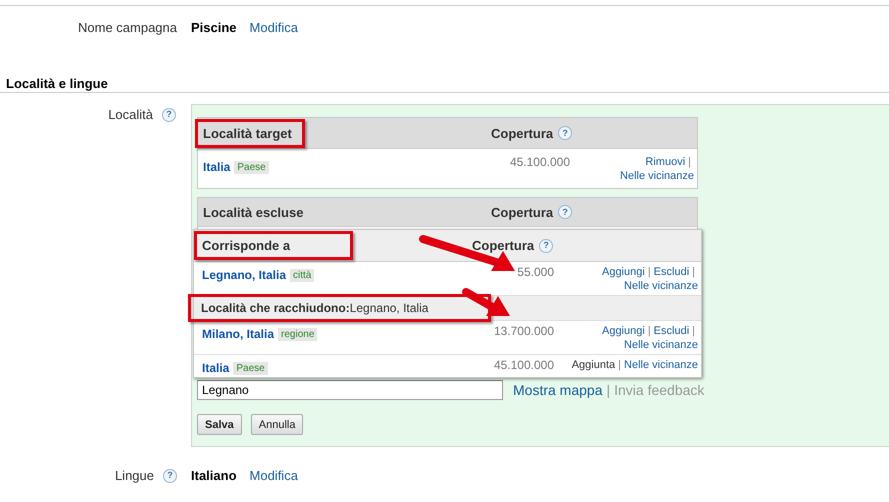 The image size is (889, 502). What do you see at coordinates (130, 114) in the screenshot?
I see `field-label: Località` at bounding box center [130, 114].